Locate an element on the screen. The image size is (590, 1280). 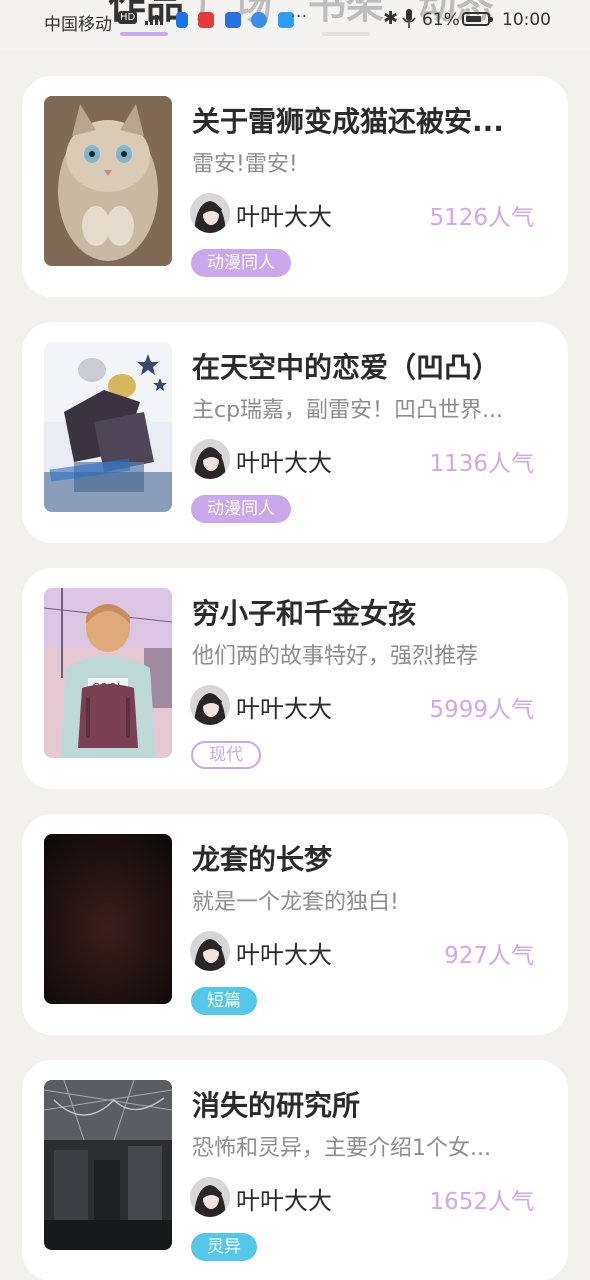
clock: 10:00 is located at coordinates (526, 20).